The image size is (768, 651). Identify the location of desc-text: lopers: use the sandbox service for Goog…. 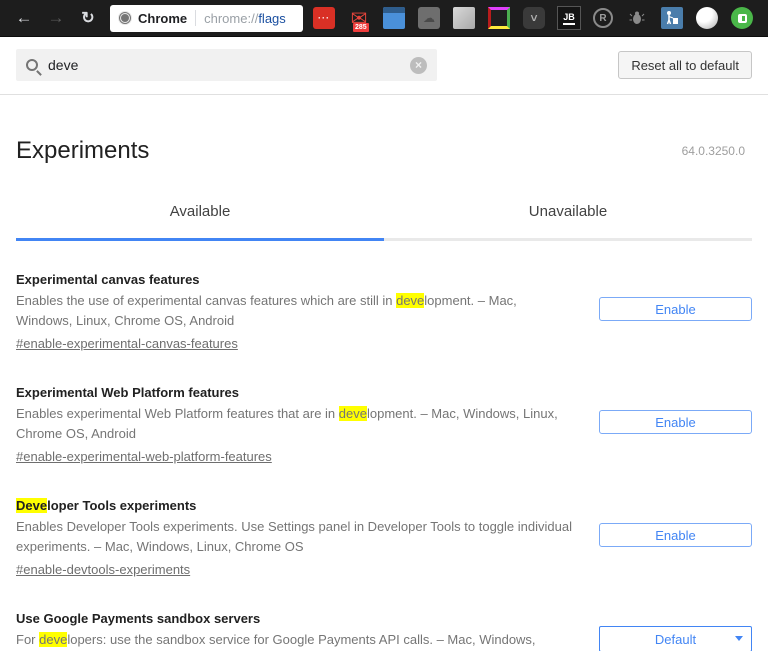
(301, 639).